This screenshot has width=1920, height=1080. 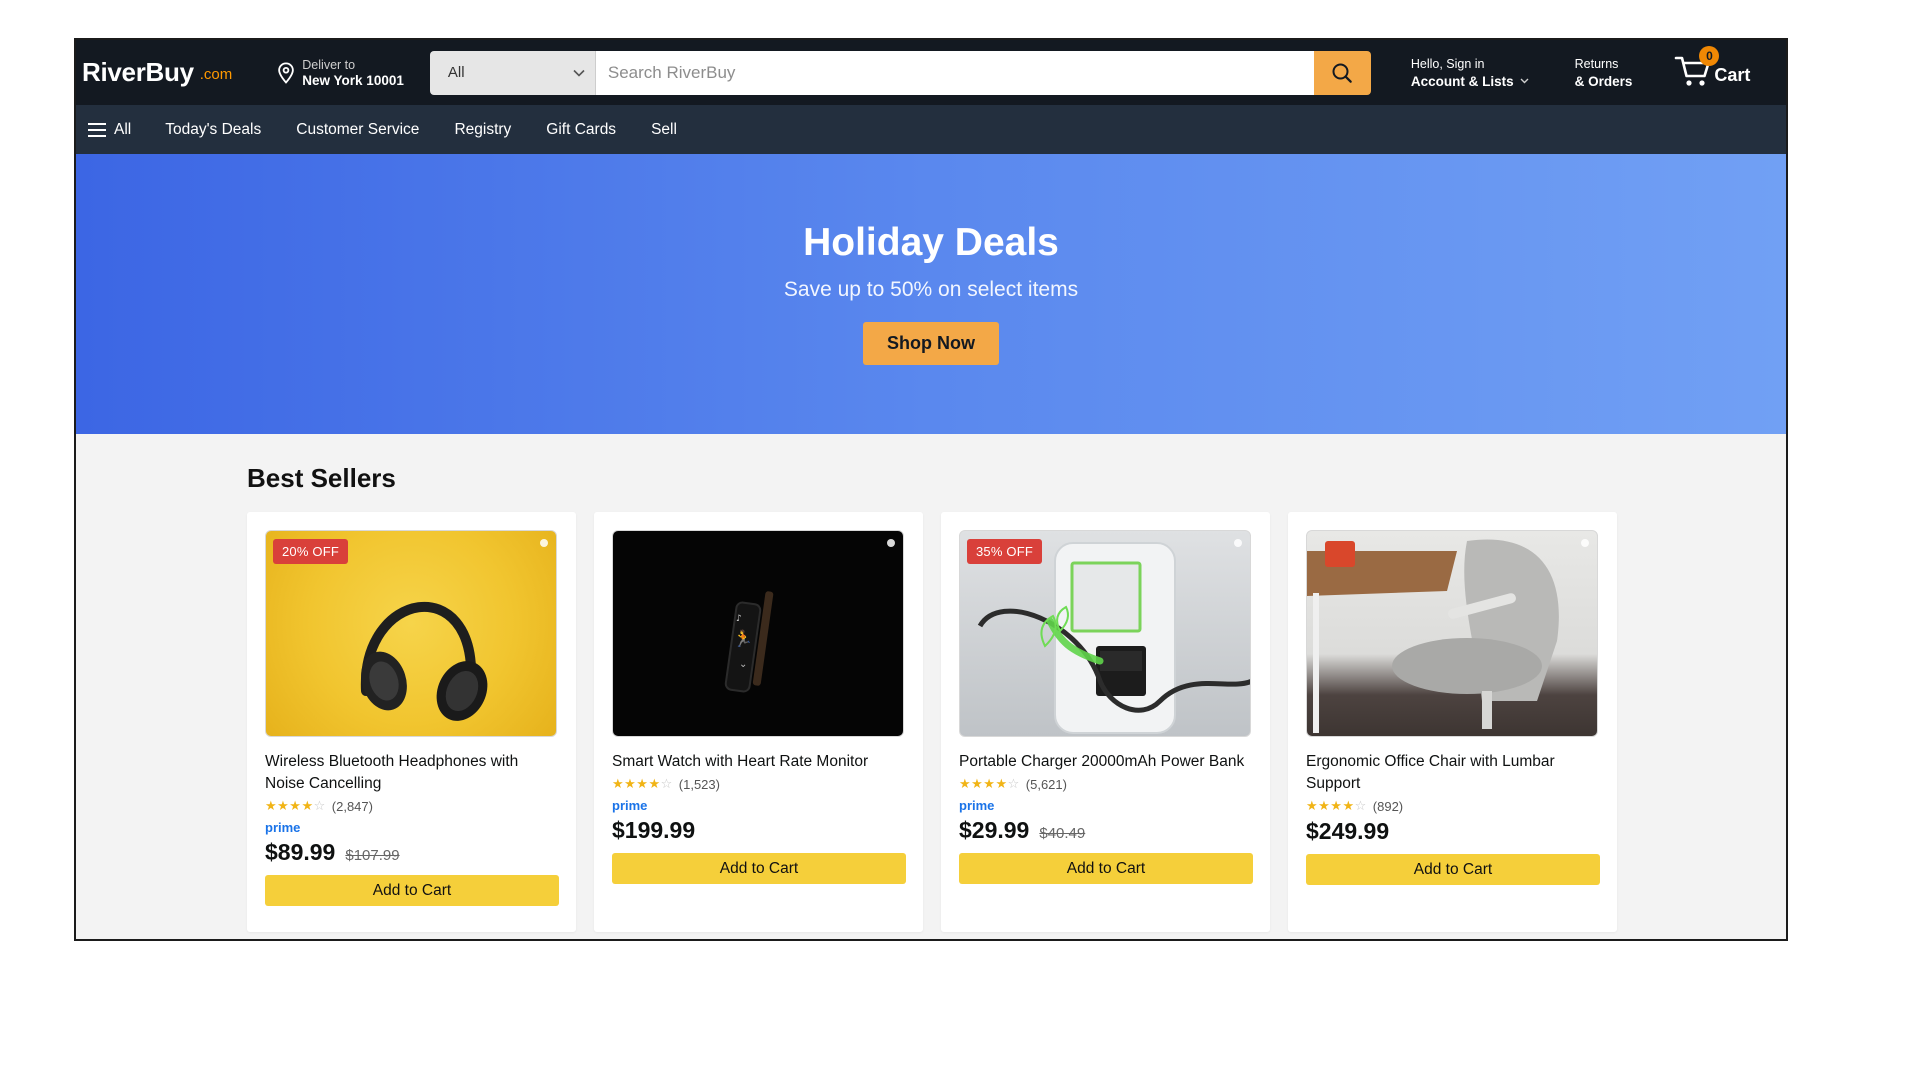 I want to click on returns-orders: Returns & Orders, so click(x=1604, y=73).